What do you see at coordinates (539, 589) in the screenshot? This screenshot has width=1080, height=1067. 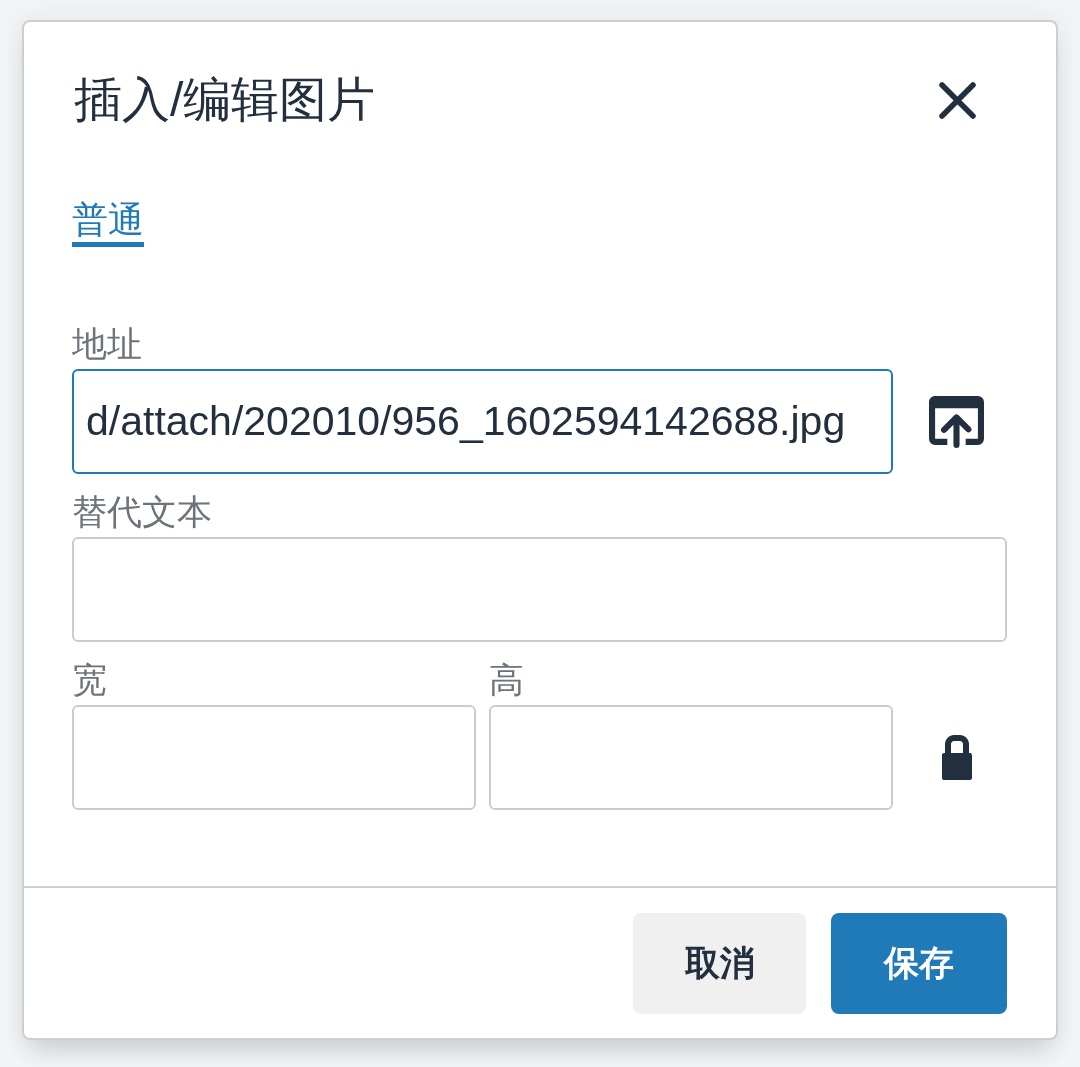 I see `alt-text-field` at bounding box center [539, 589].